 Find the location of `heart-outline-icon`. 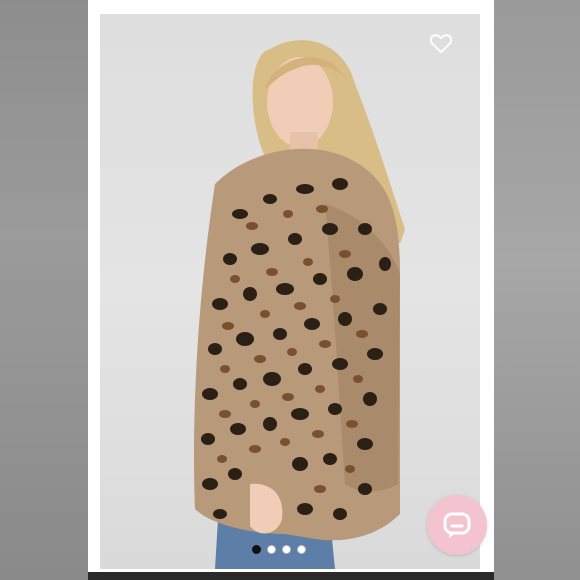

heart-outline-icon is located at coordinates (441, 44).